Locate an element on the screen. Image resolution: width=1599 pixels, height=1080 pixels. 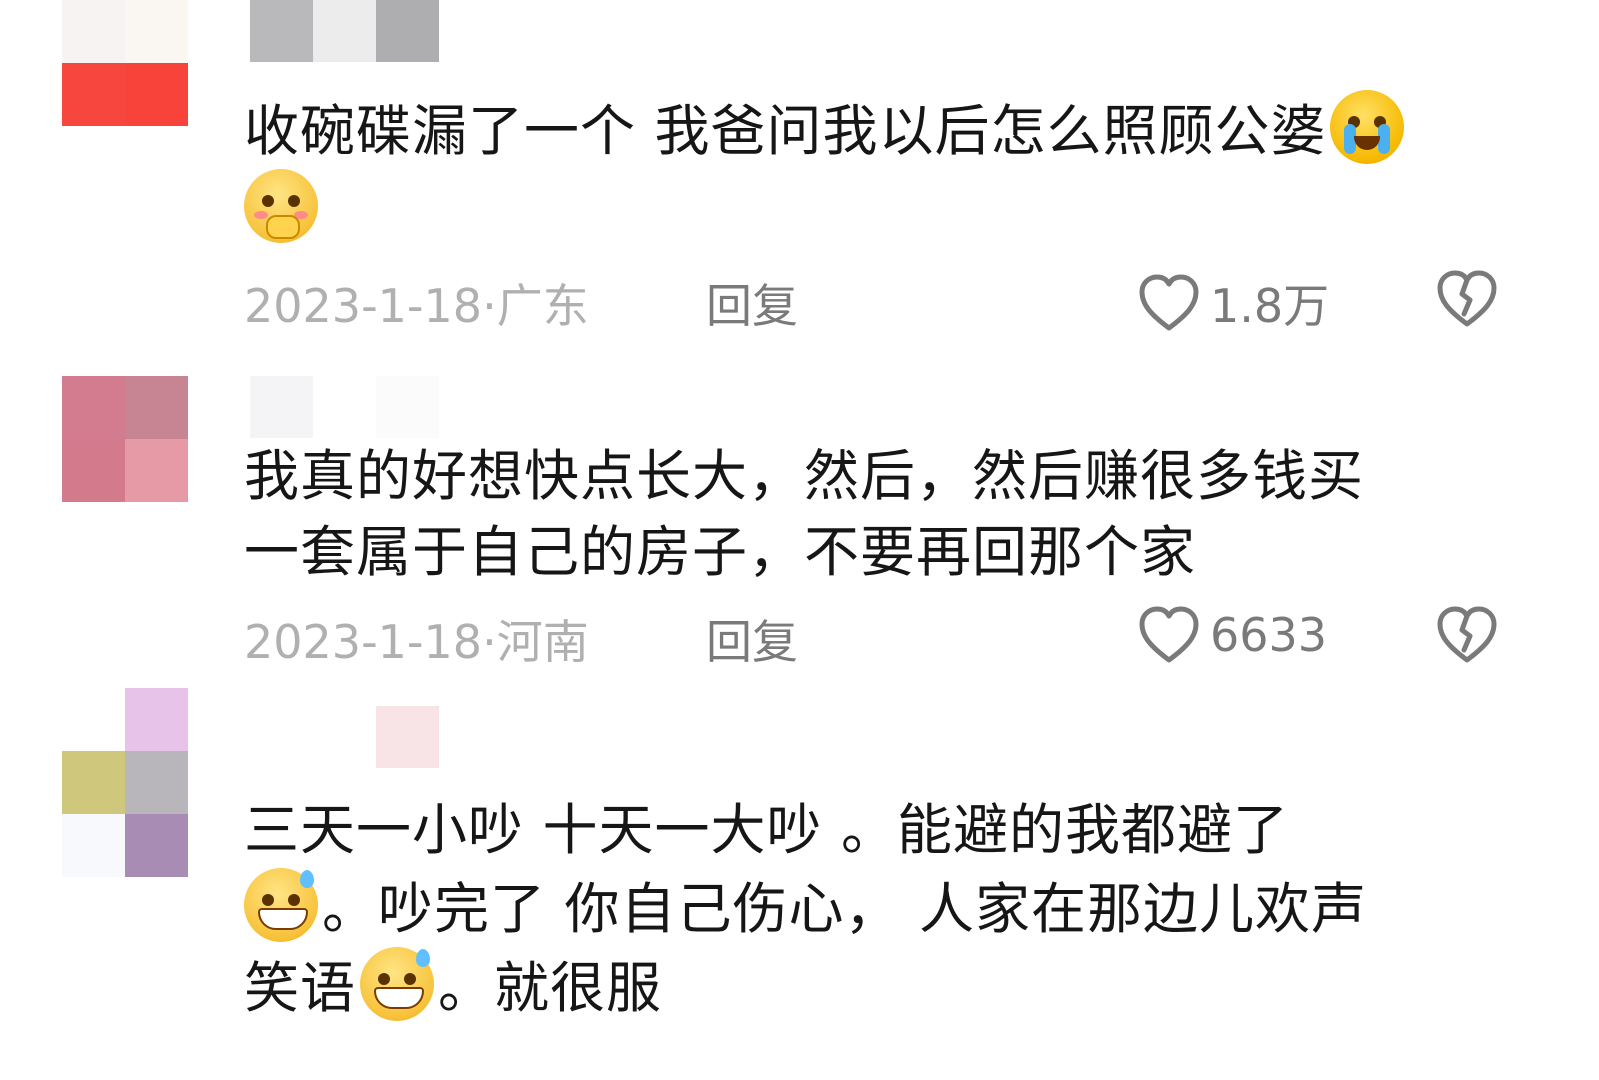
like-count: 1.8万 is located at coordinates (1270, 306).